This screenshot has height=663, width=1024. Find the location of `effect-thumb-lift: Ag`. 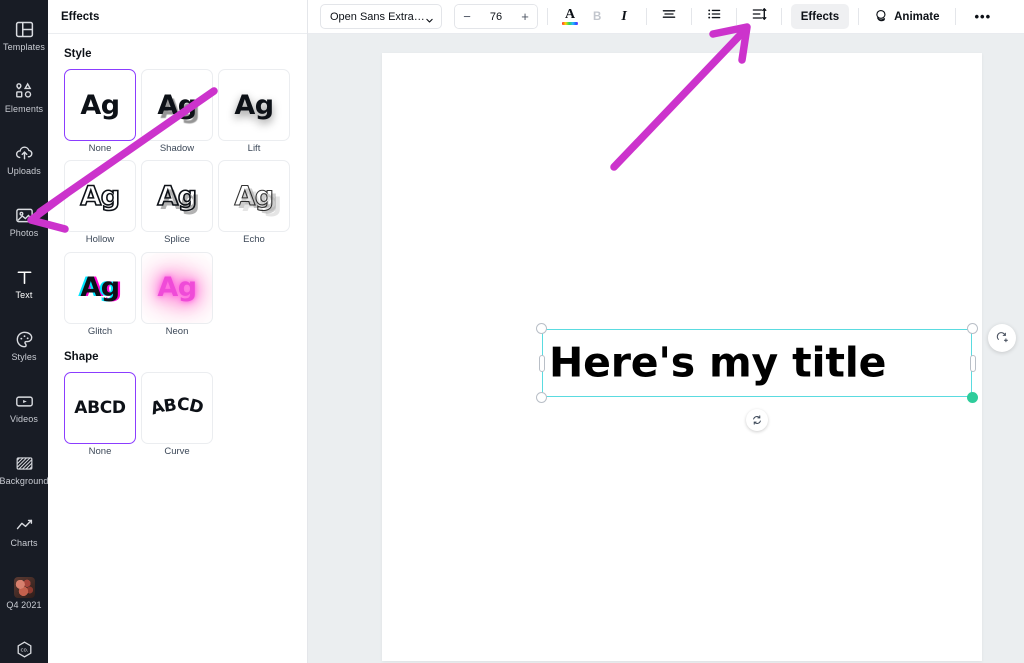

effect-thumb-lift: Ag is located at coordinates (254, 105).